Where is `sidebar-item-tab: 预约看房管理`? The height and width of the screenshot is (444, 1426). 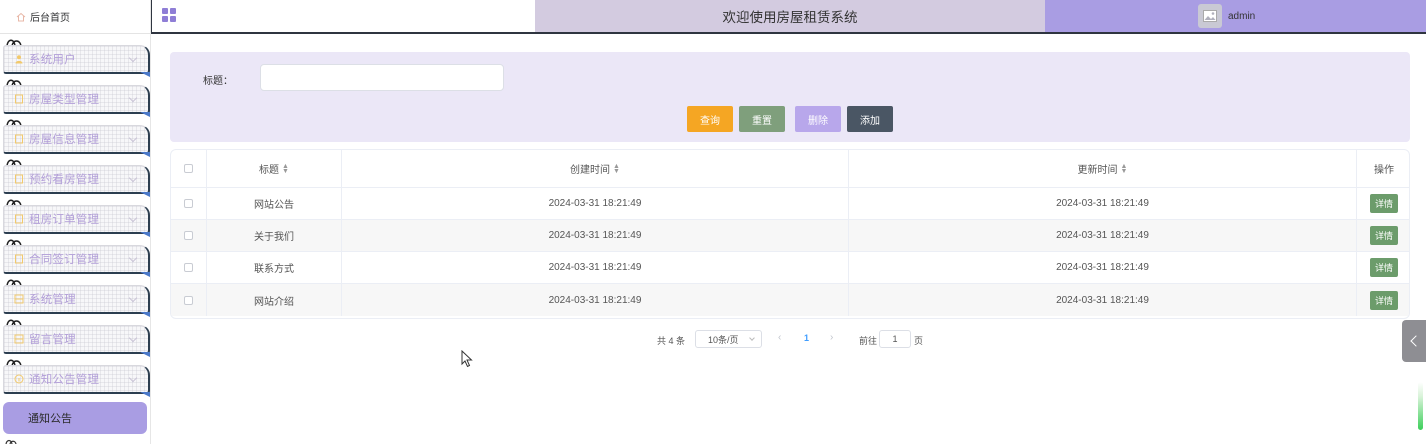
sidebar-item-tab: 预约看房管理 is located at coordinates (76, 181).